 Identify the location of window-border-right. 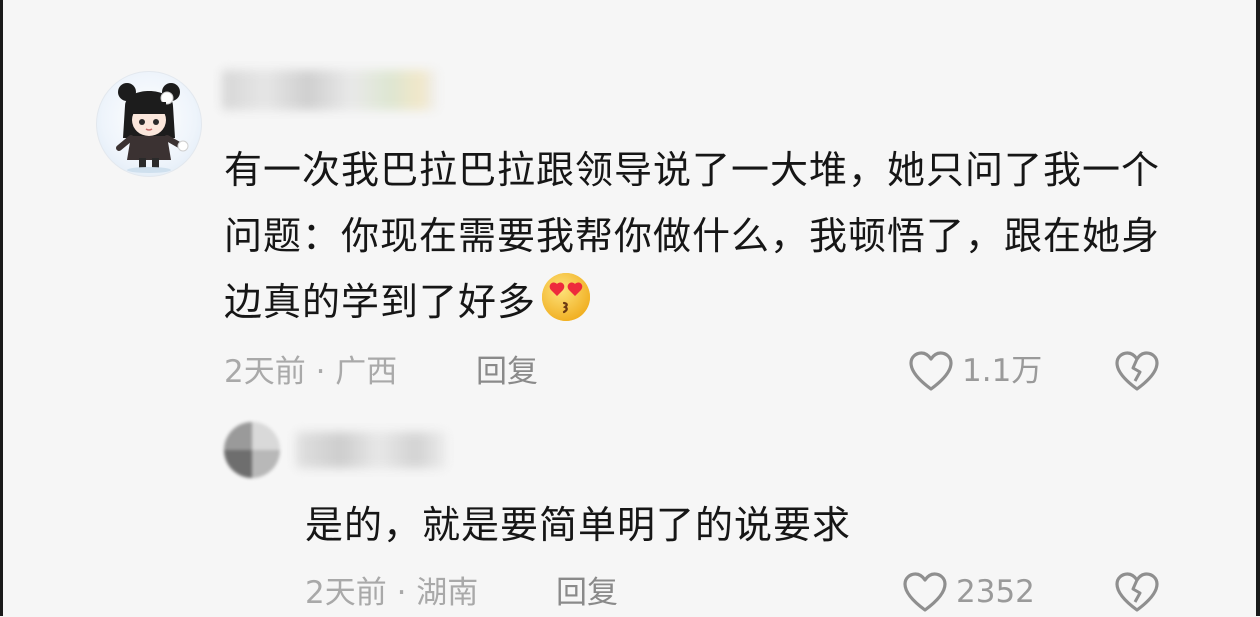
(1258, 308).